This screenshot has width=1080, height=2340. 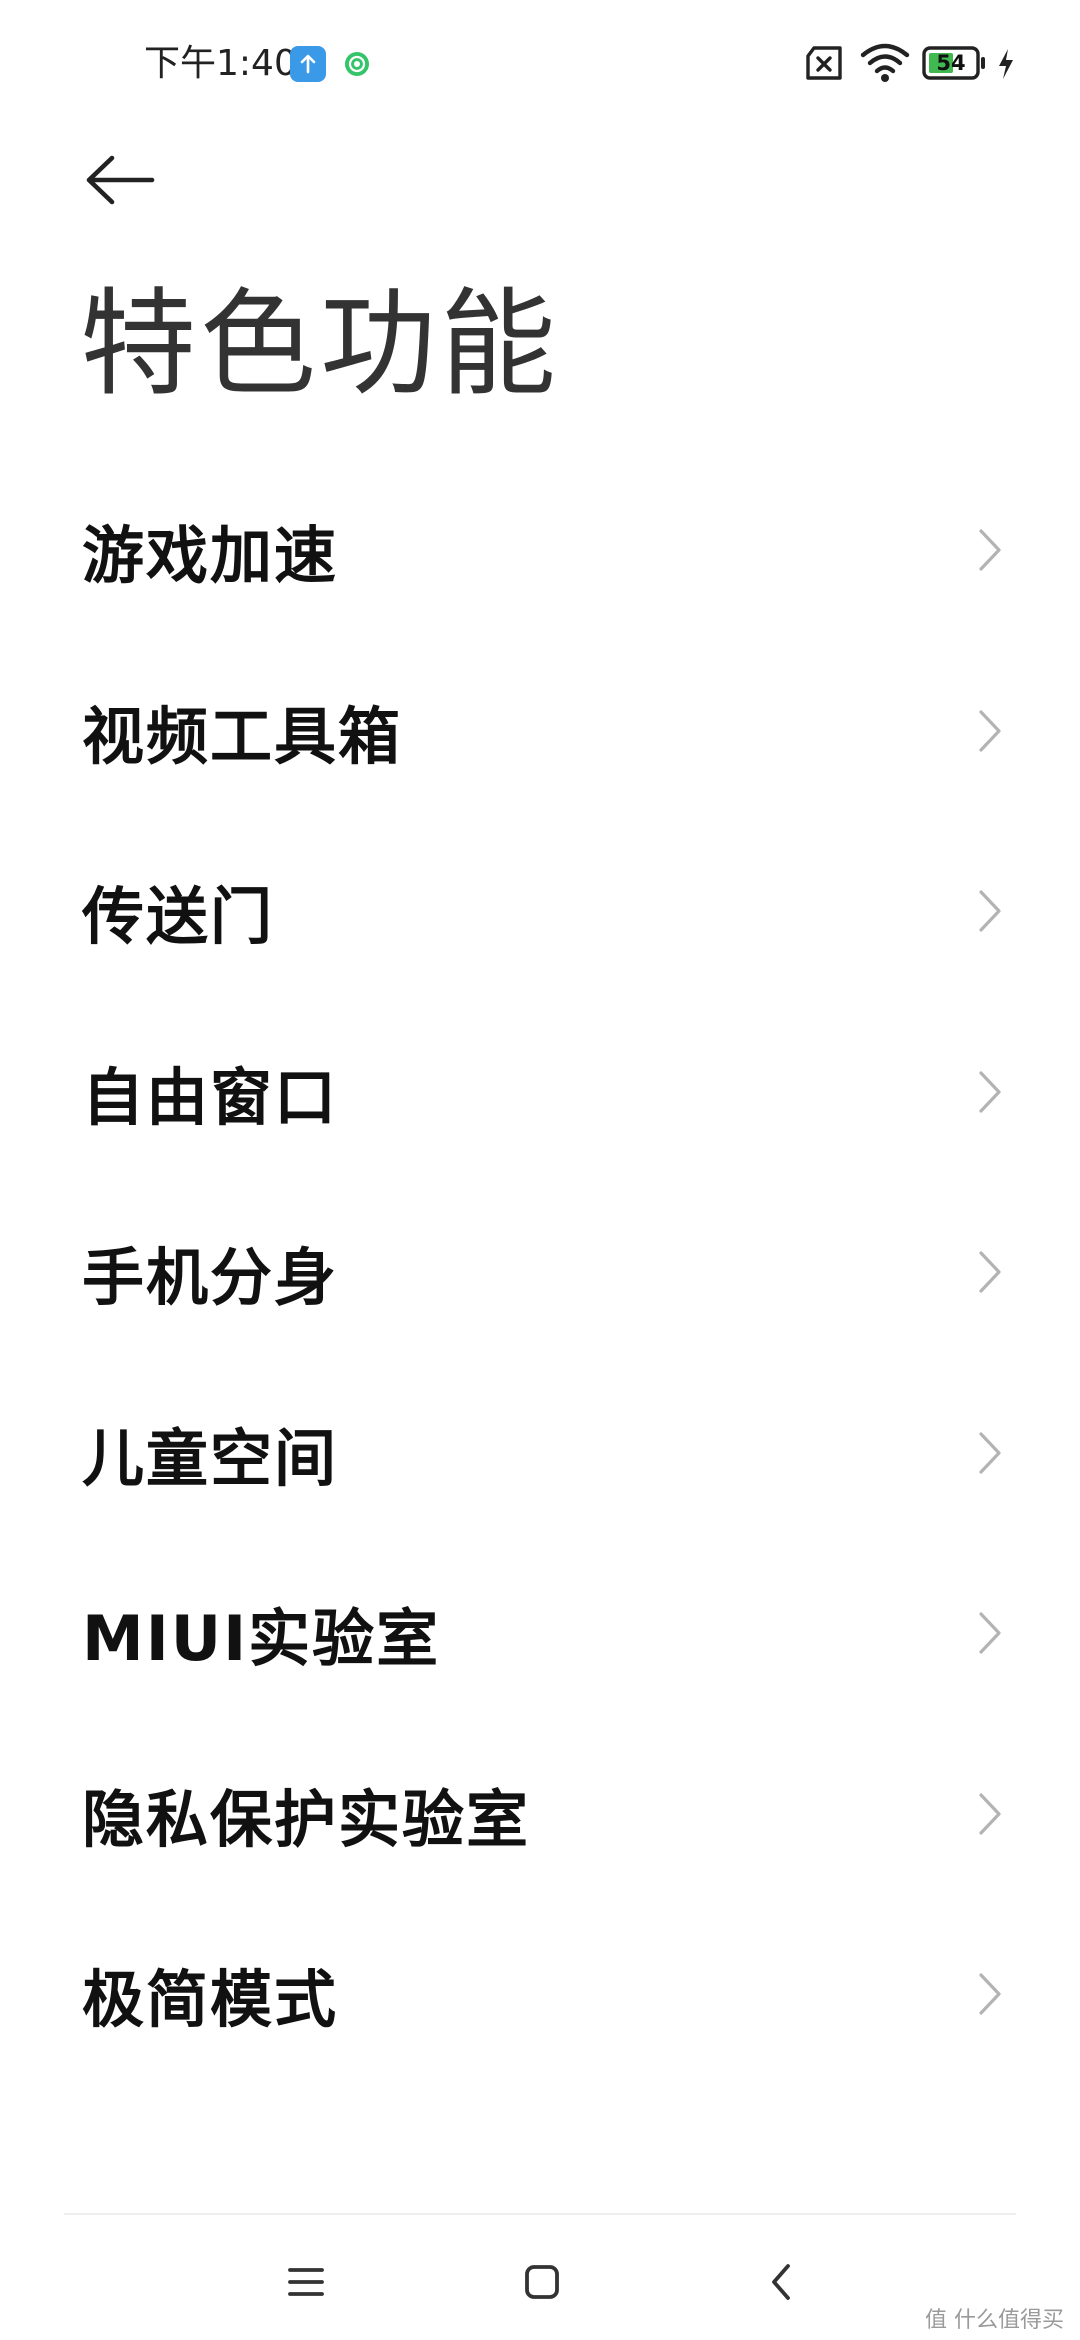 I want to click on arrow-left-icon, so click(x=120, y=180).